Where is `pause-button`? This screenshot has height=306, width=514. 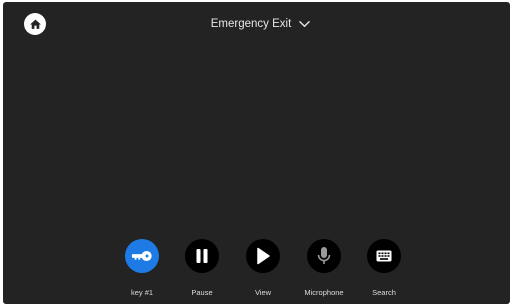
pause-button is located at coordinates (202, 256).